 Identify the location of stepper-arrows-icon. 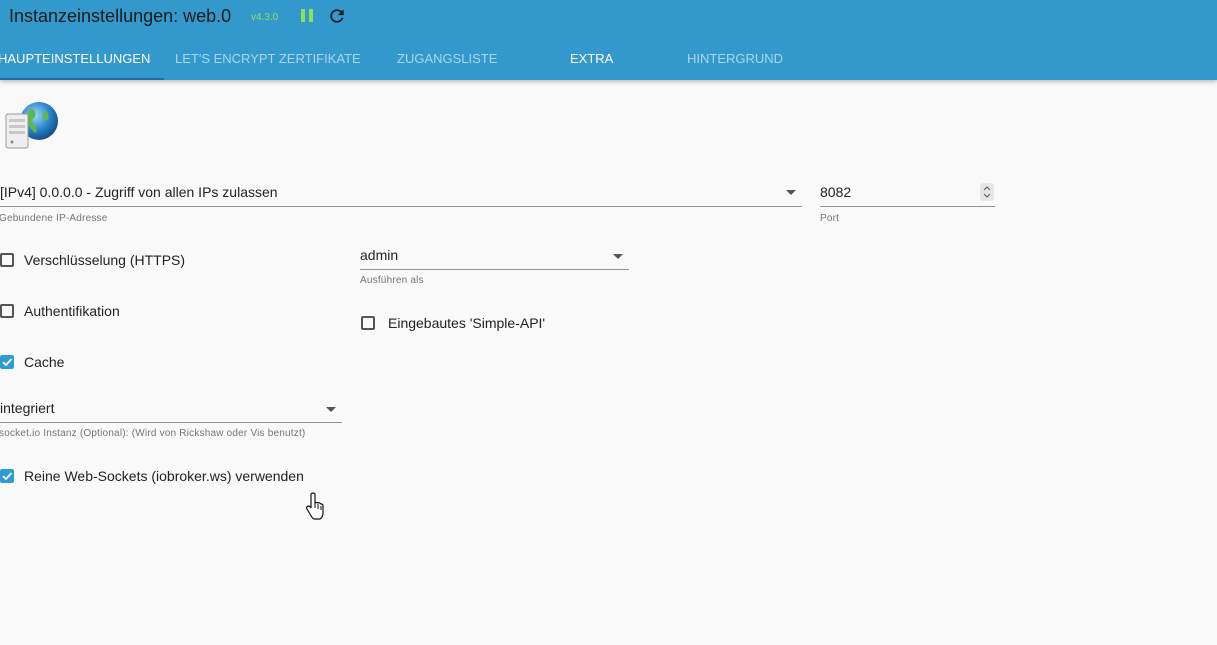
(987, 192).